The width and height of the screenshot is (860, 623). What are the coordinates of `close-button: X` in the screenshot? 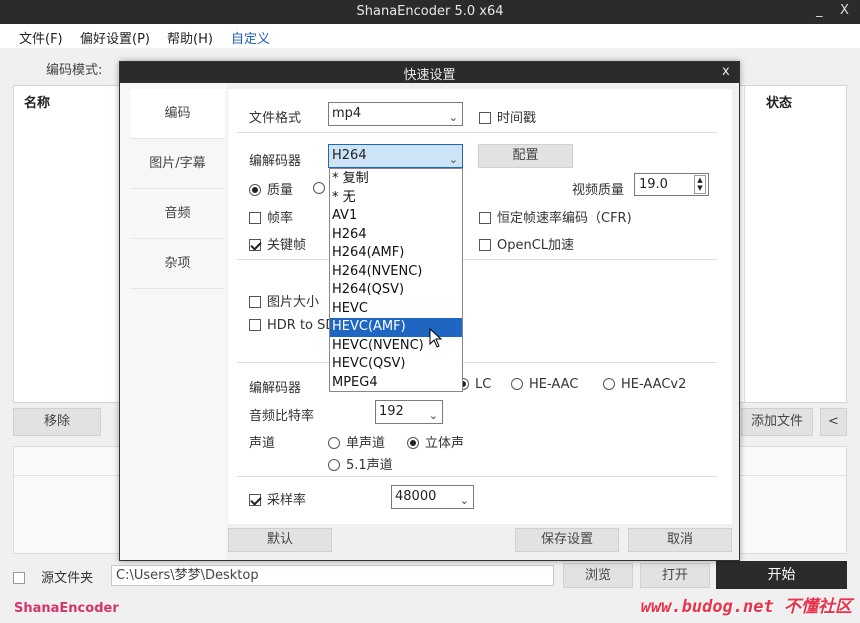 It's located at (844, 10).